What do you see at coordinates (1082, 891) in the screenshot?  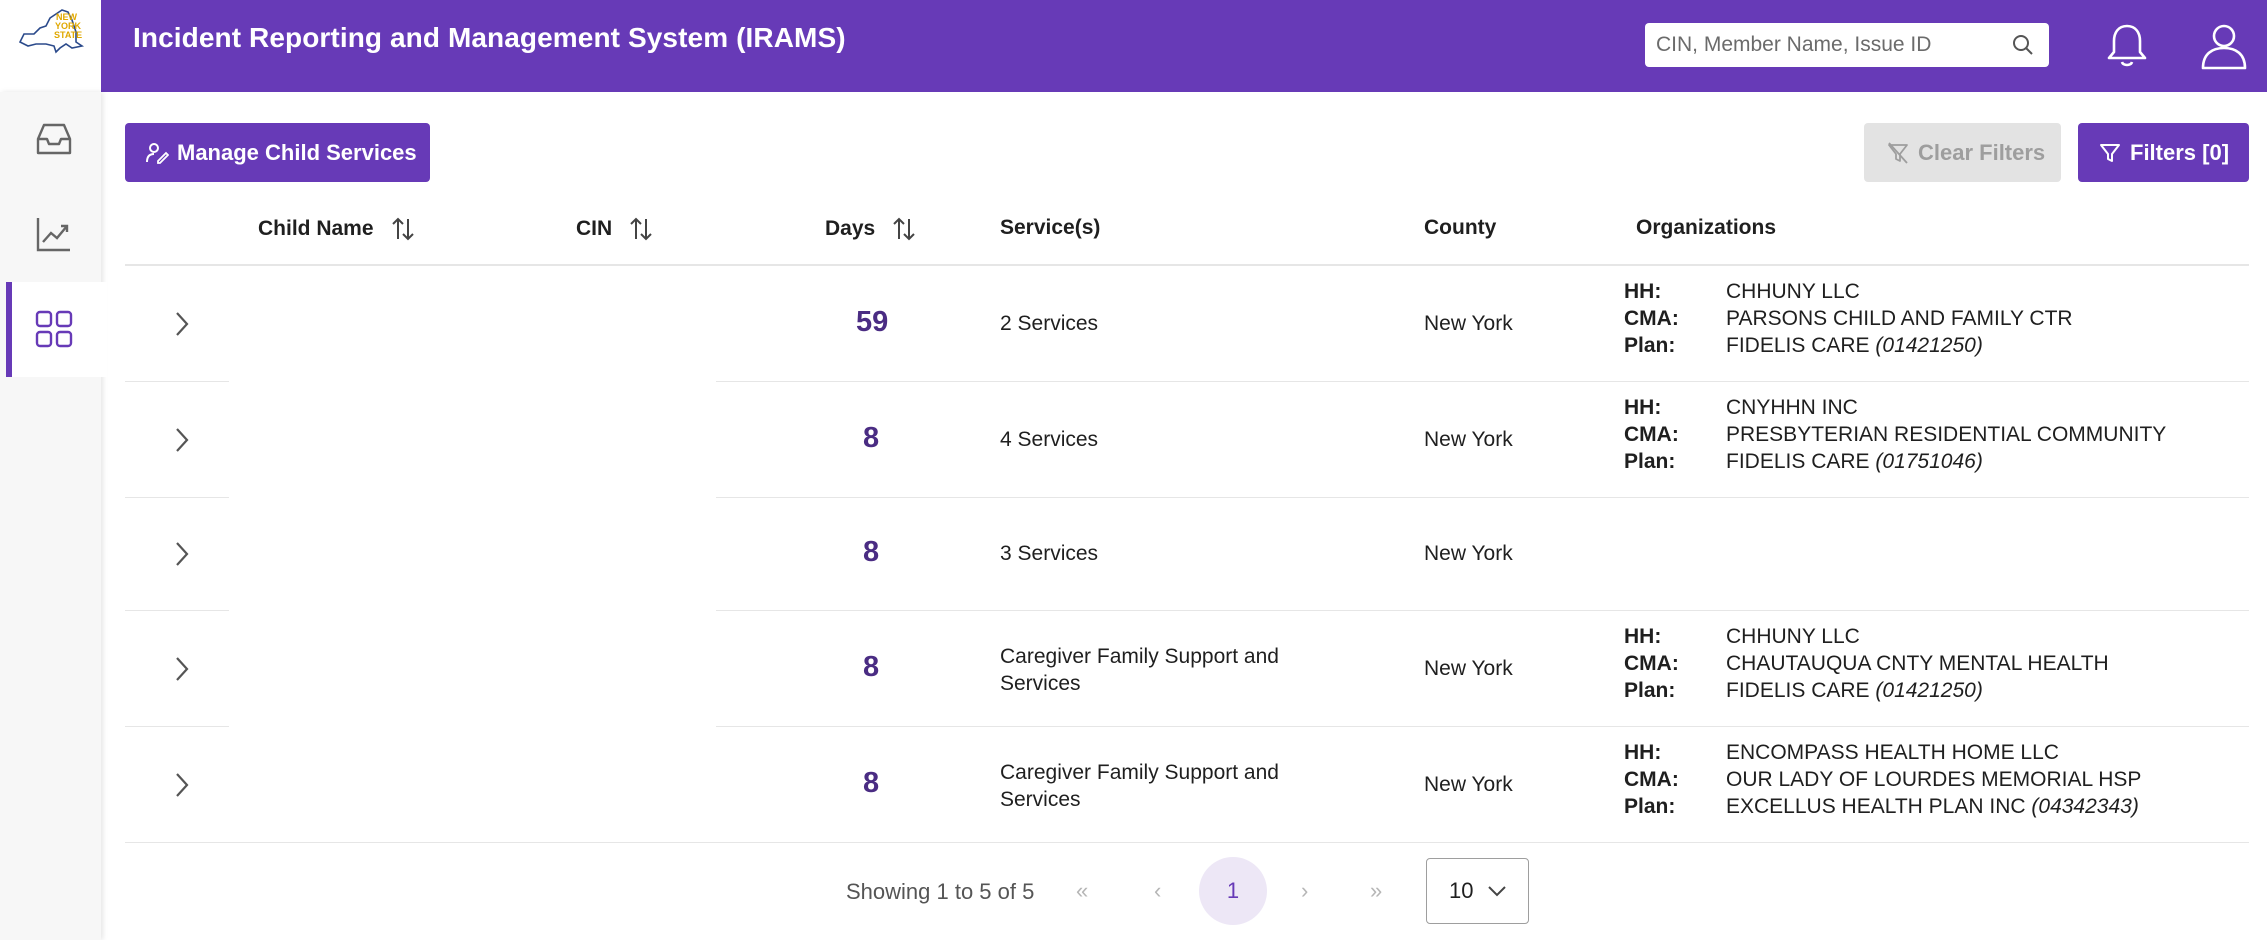 I see `first-page-button: «` at bounding box center [1082, 891].